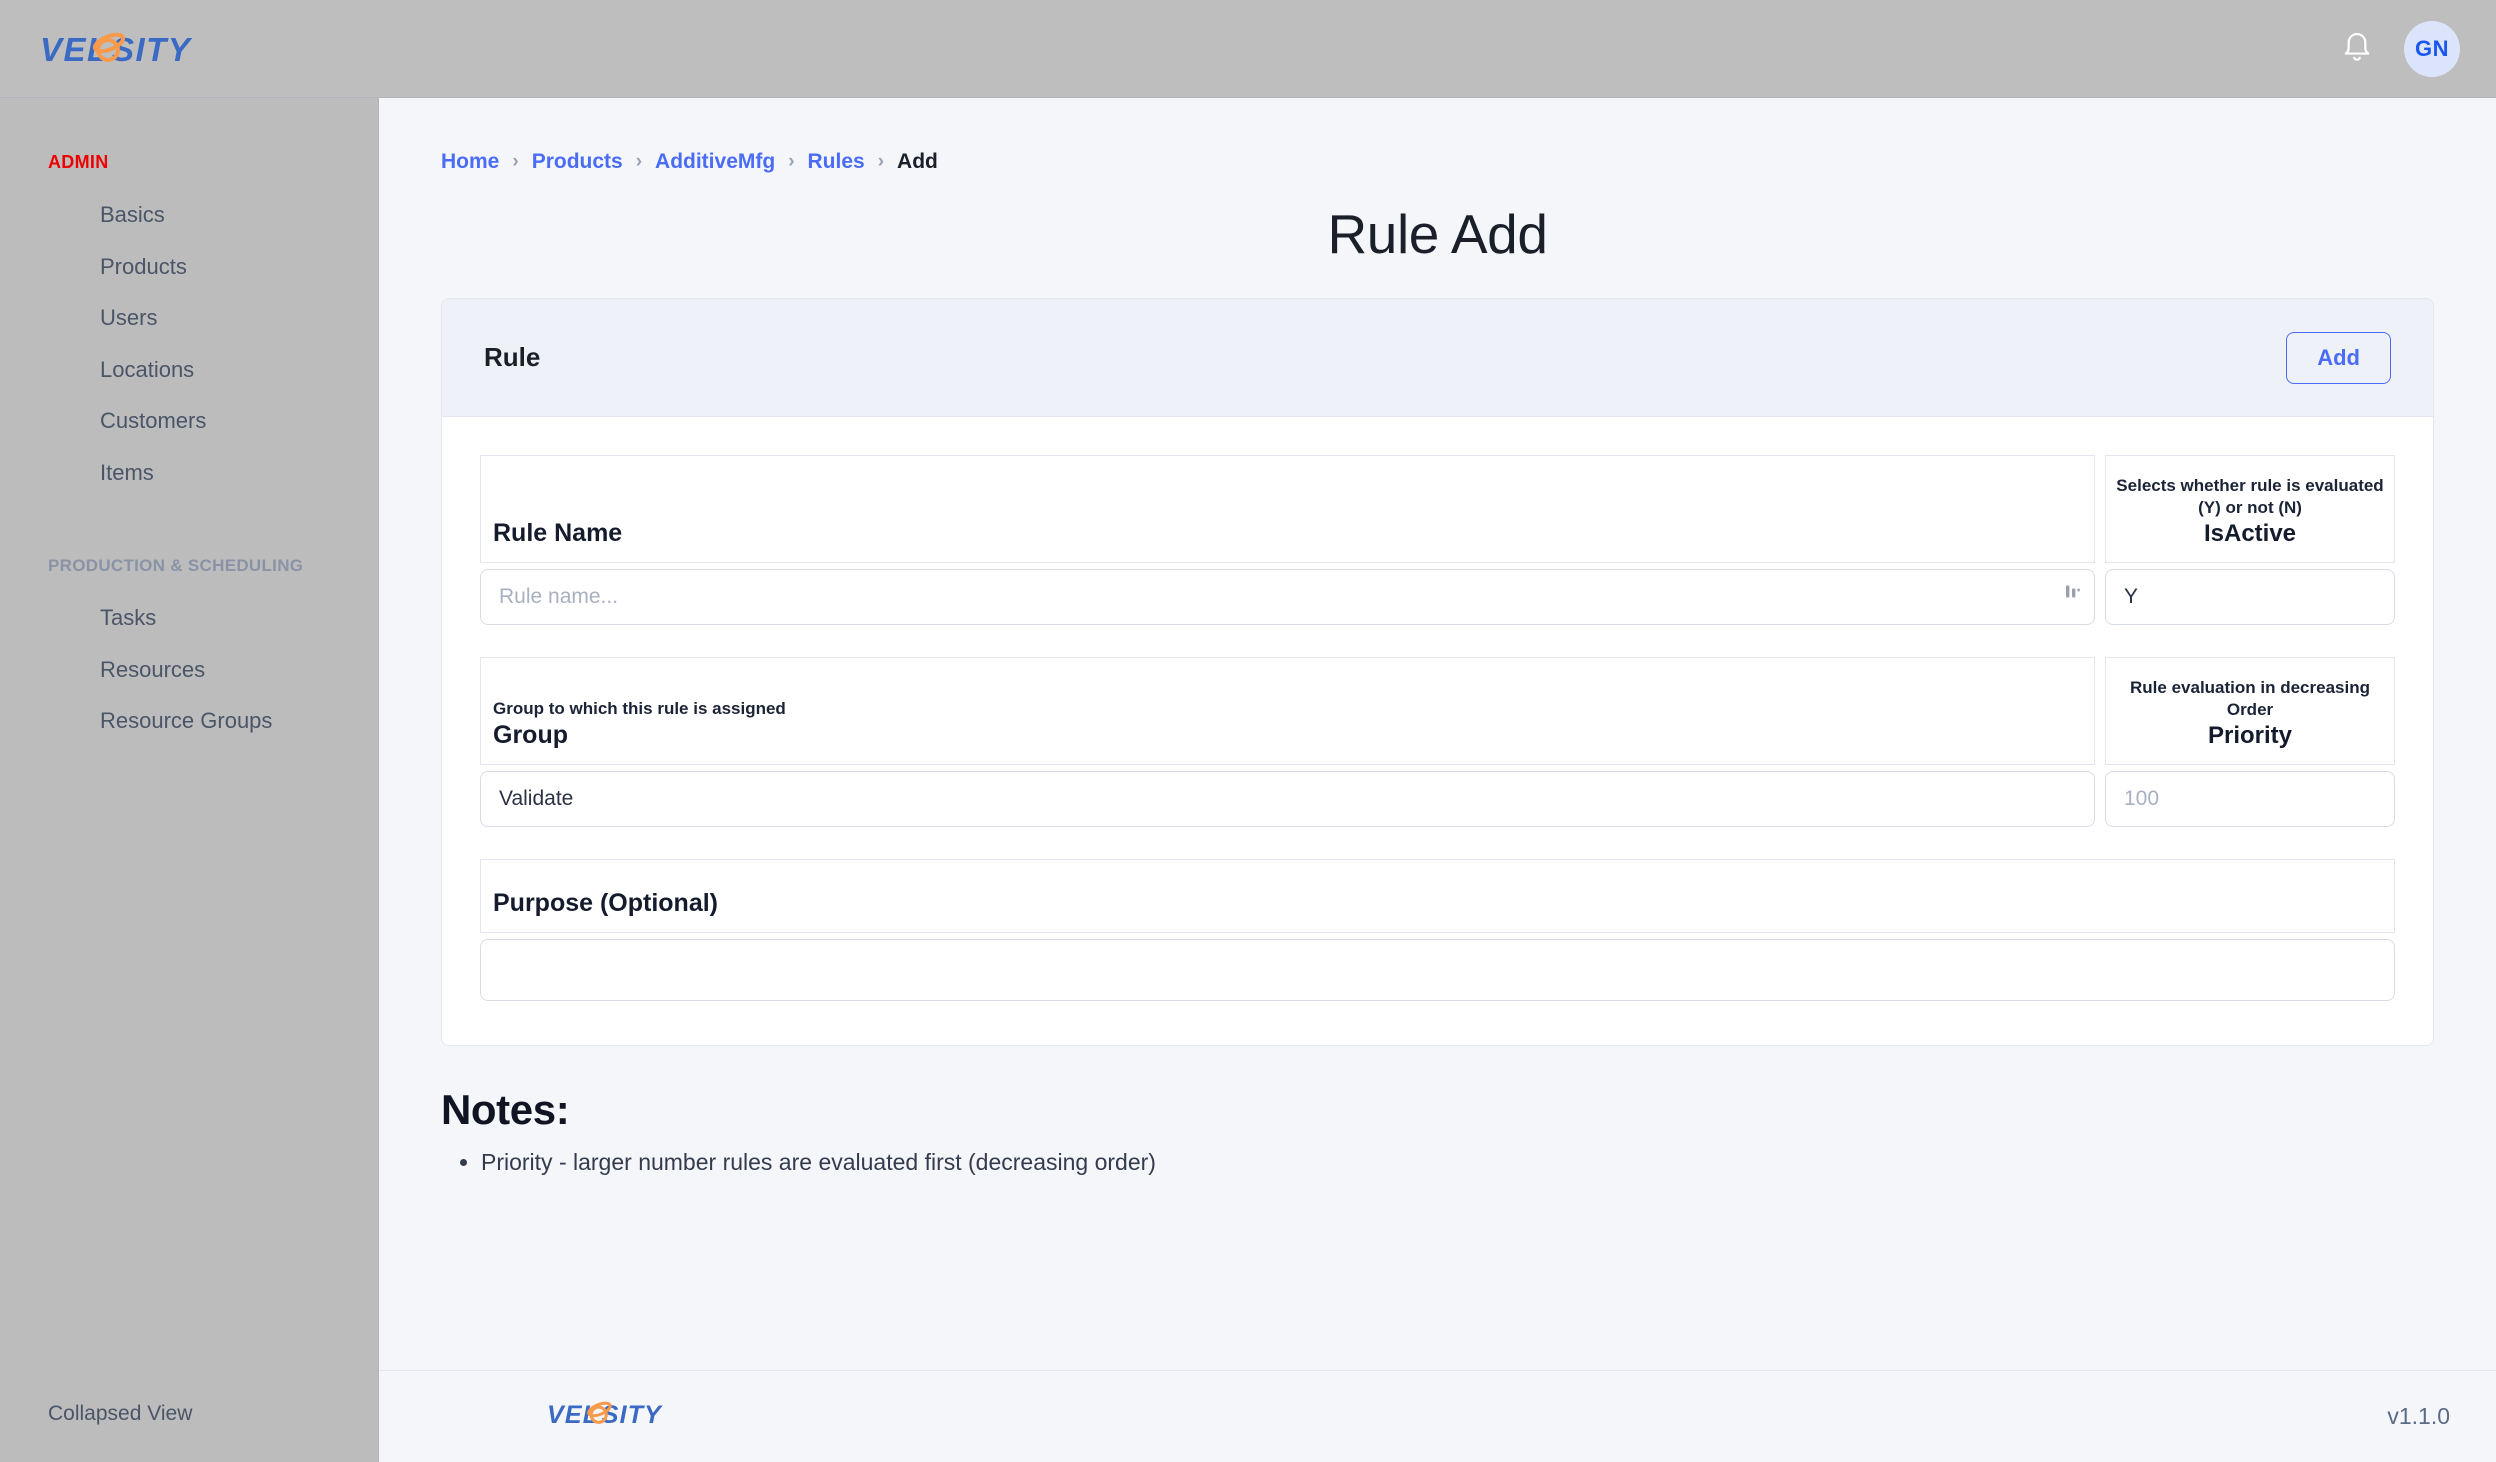 This screenshot has height=1462, width=2496. What do you see at coordinates (1437, 970) in the screenshot?
I see `purpose-input` at bounding box center [1437, 970].